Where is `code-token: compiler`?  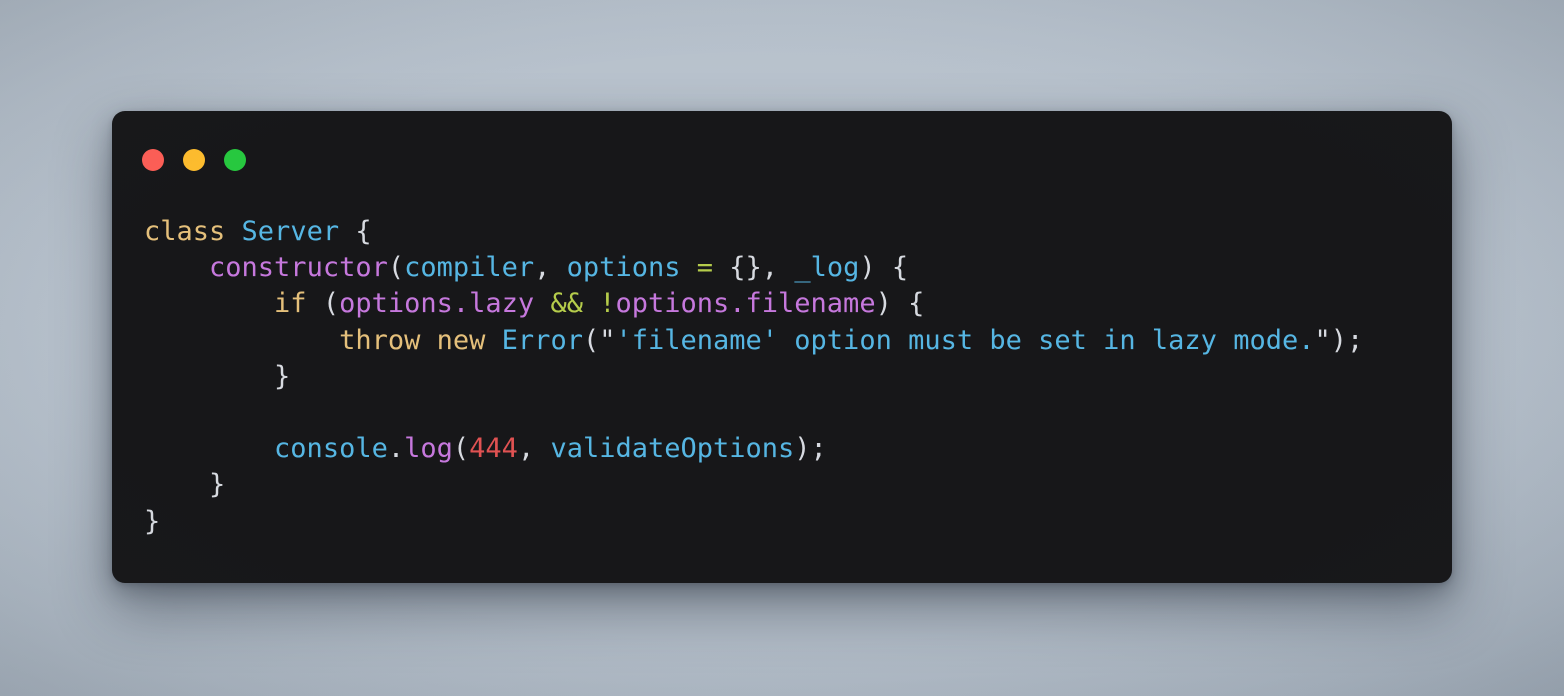
code-token: compiler is located at coordinates (469, 268).